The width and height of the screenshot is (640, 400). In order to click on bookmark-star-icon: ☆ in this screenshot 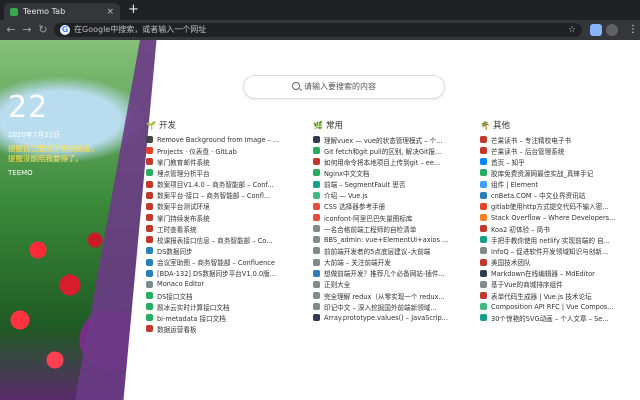, I will do `click(572, 30)`.